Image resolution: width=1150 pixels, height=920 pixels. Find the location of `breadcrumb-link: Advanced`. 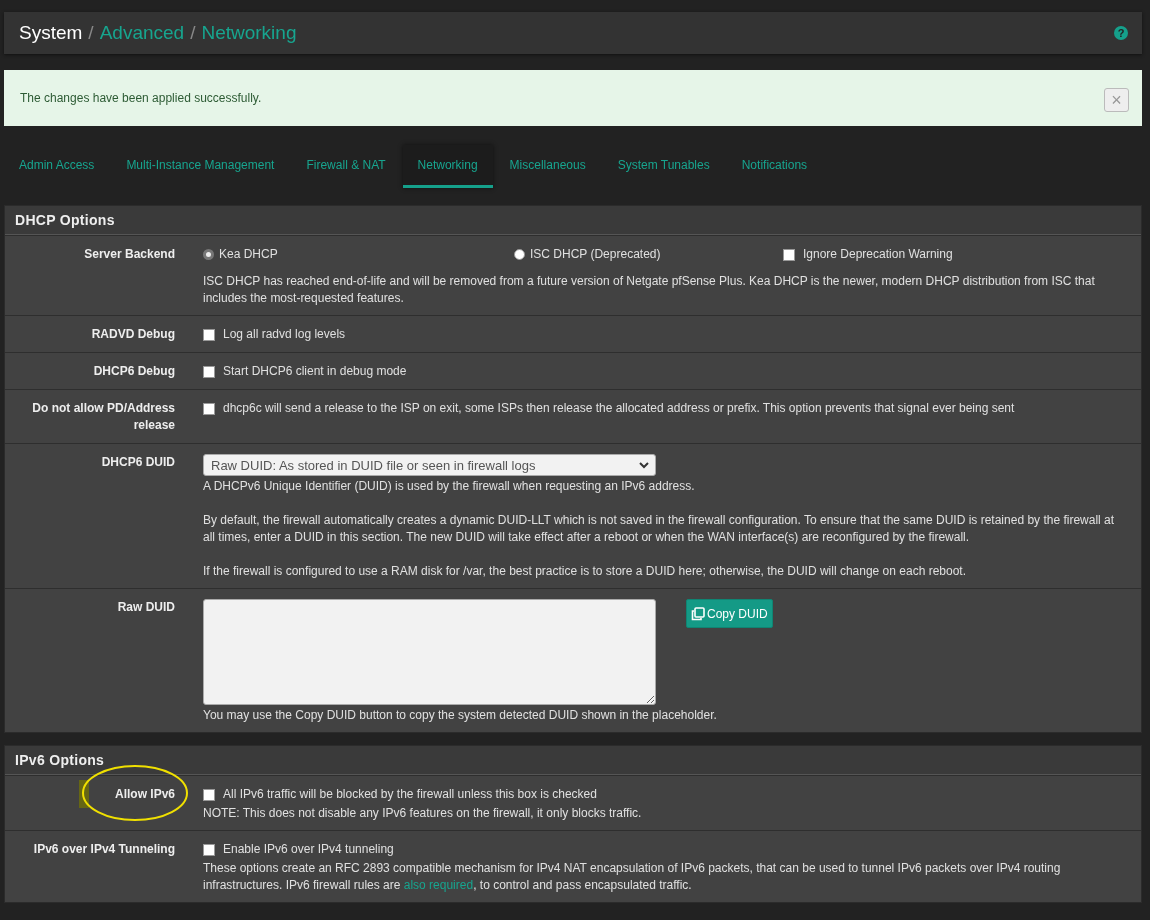

breadcrumb-link: Advanced is located at coordinates (142, 33).